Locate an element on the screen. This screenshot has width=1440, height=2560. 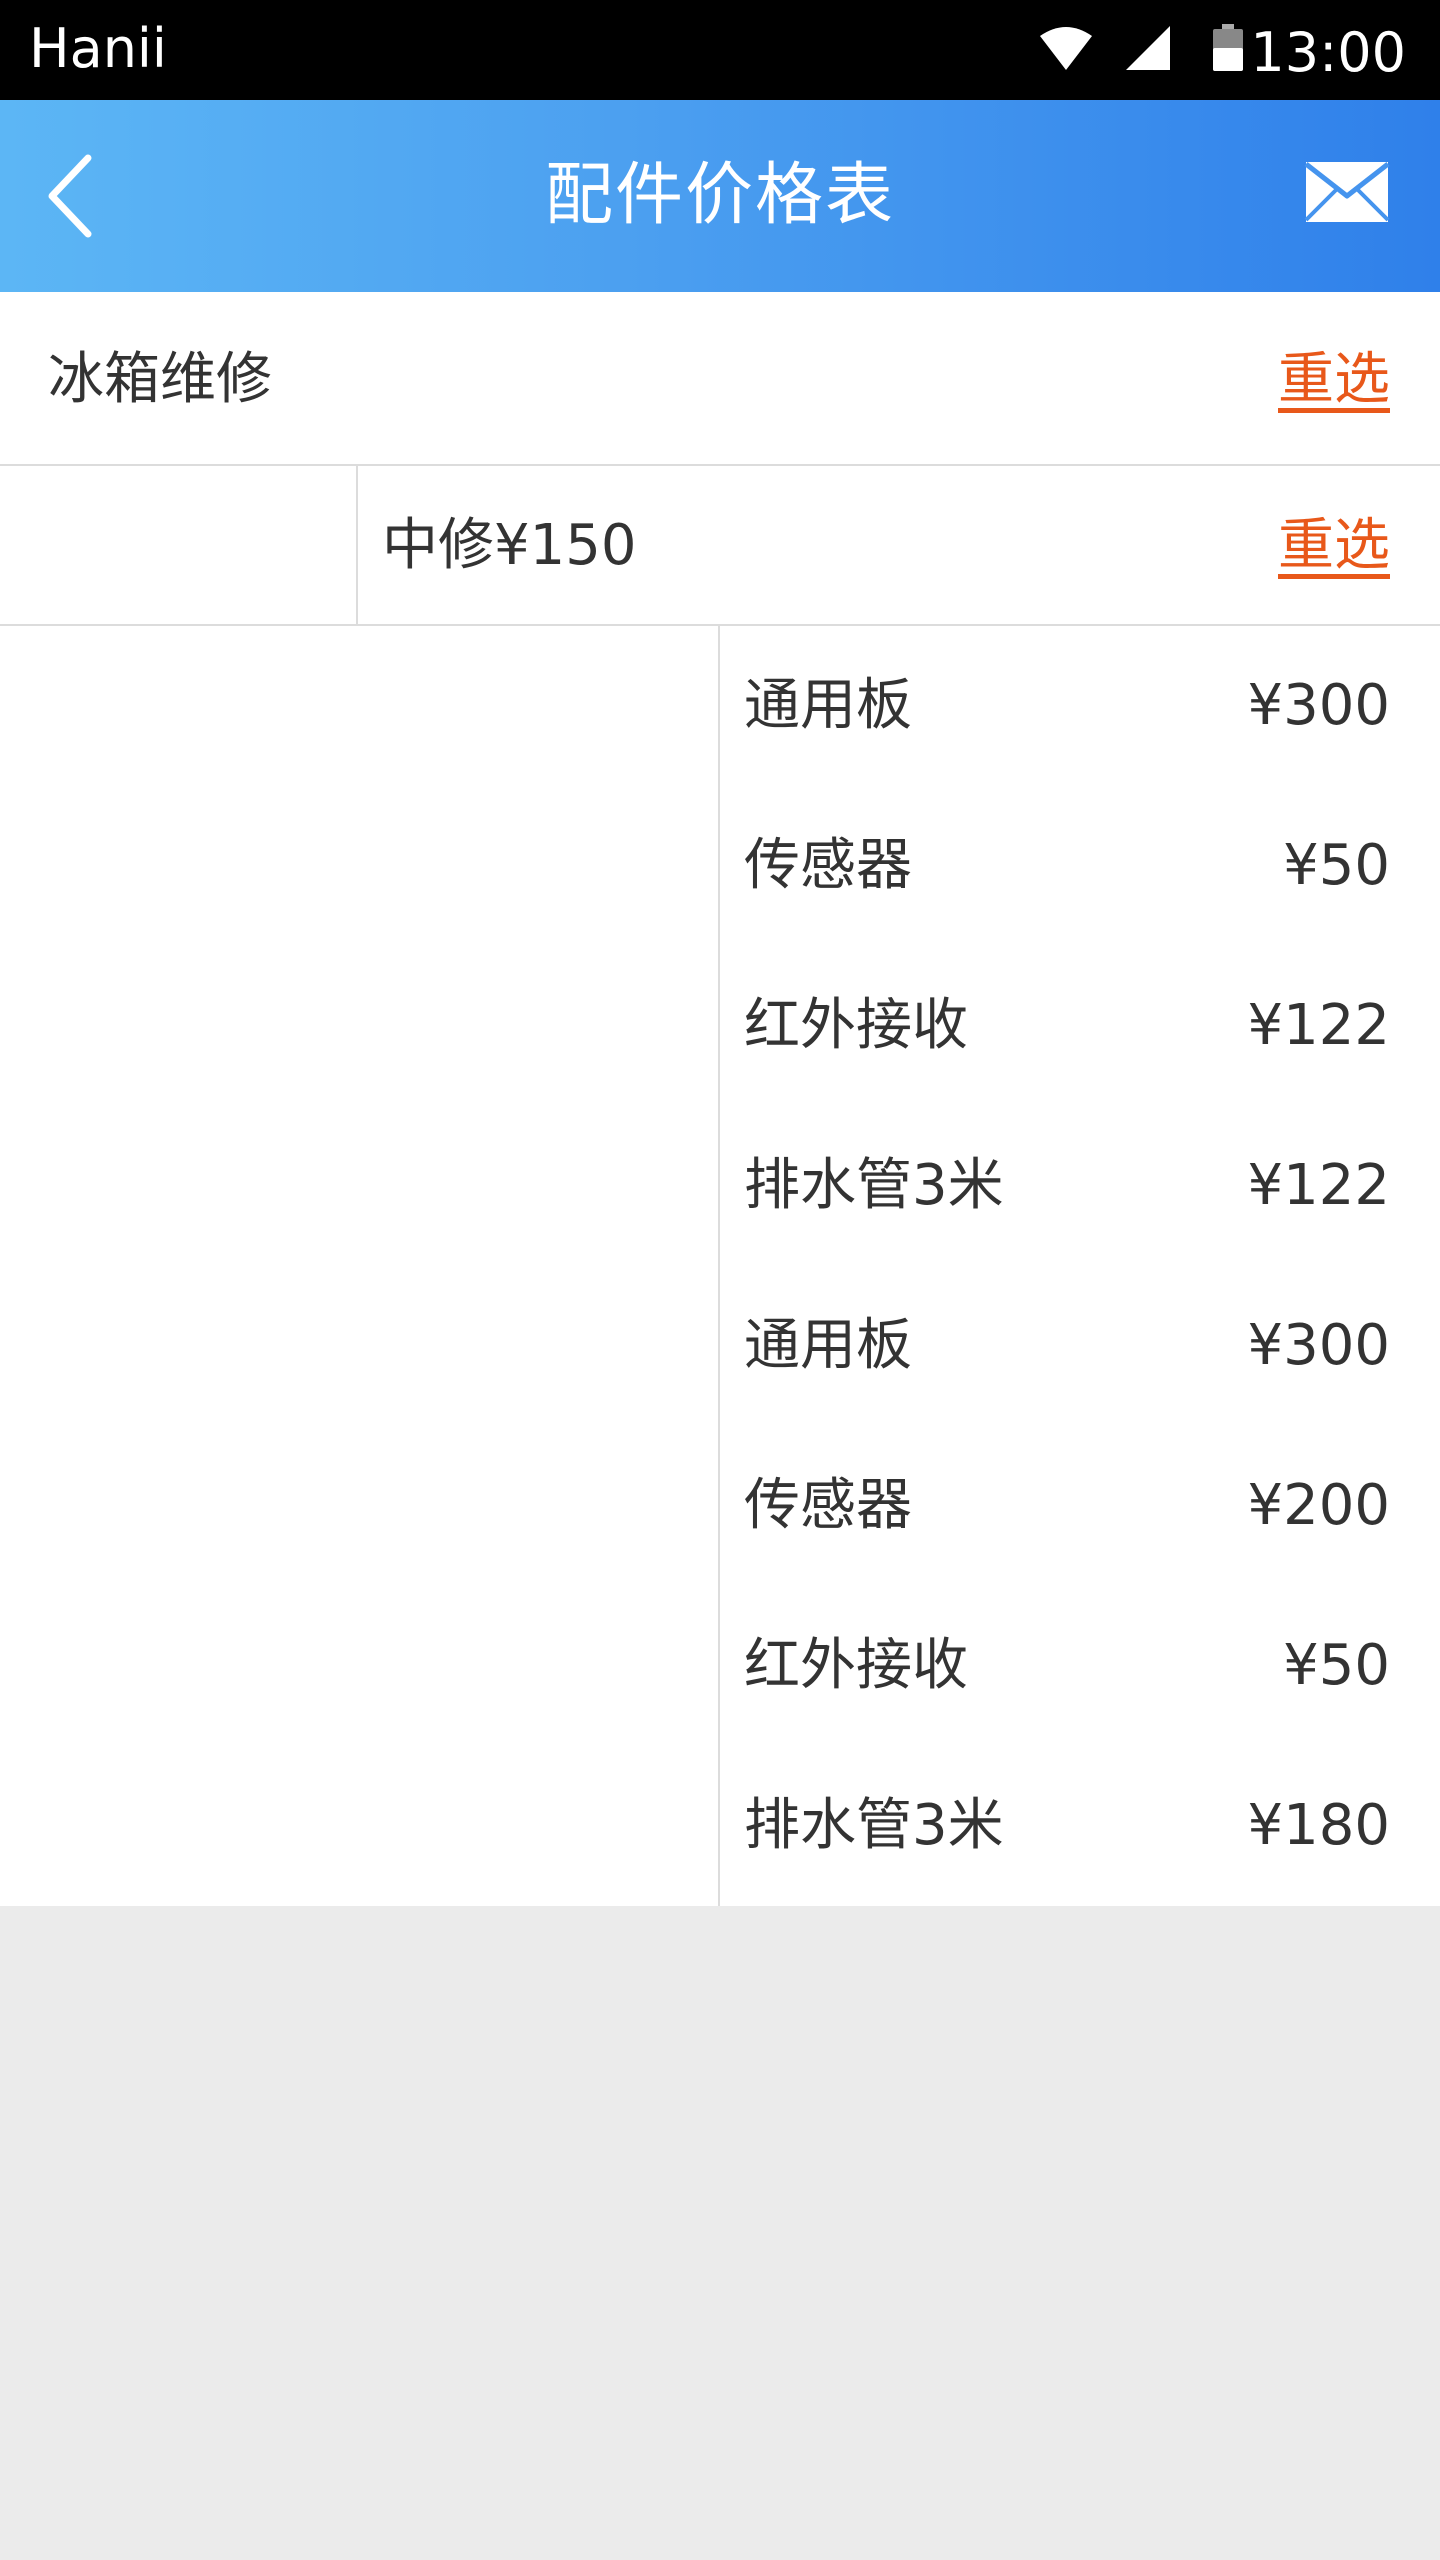
list-item: 排水管3米 ¥122 is located at coordinates (1081, 1186).